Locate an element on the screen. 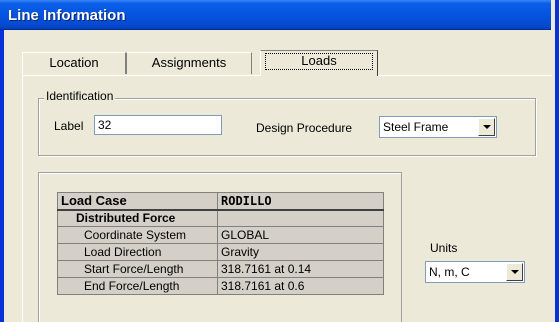 This screenshot has width=559, height=322. header-load-case: Load Case is located at coordinates (137, 201).